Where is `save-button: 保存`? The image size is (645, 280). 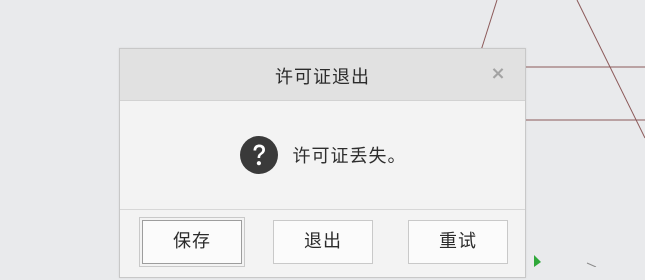
save-button: 保存 is located at coordinates (192, 242).